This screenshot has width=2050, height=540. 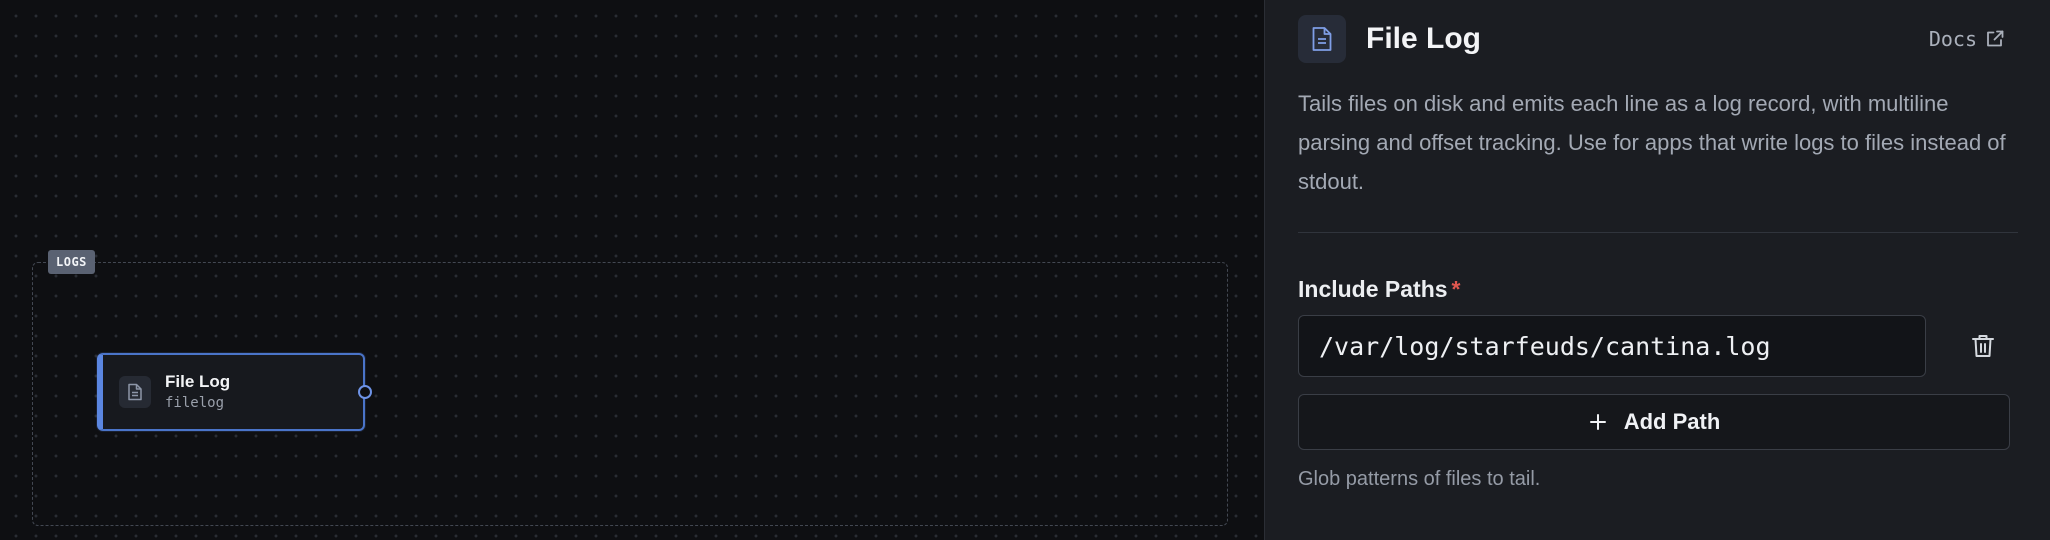 What do you see at coordinates (195, 403) in the screenshot?
I see `node-subtitle: filelog` at bounding box center [195, 403].